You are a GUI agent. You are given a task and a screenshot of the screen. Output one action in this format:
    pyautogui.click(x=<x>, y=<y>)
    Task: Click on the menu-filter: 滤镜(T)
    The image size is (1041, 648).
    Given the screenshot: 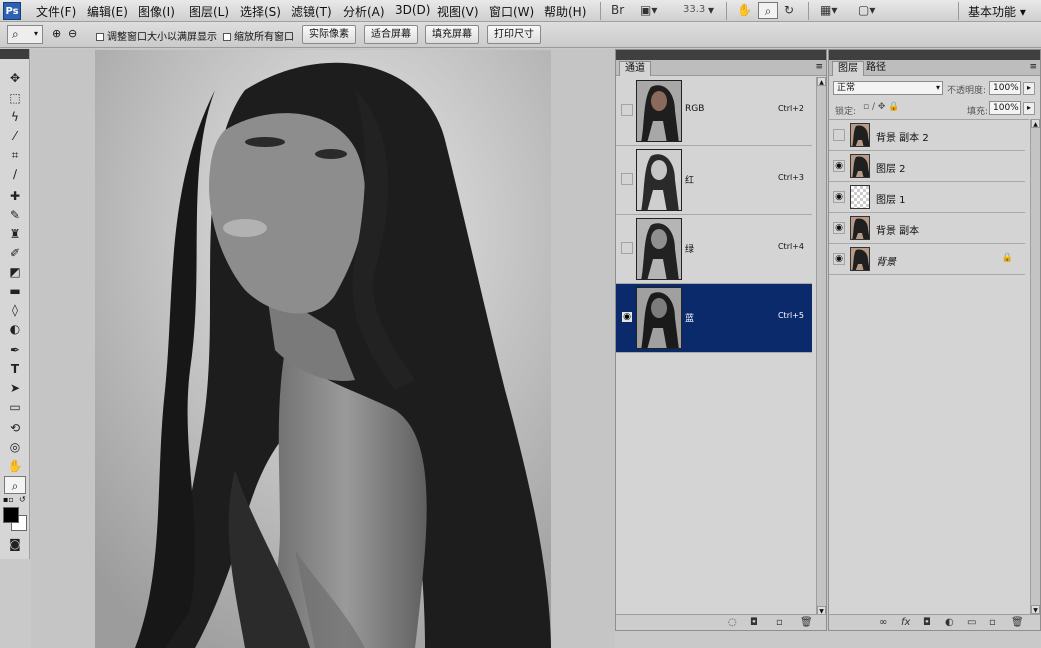 What is the action you would take?
    pyautogui.click(x=311, y=11)
    